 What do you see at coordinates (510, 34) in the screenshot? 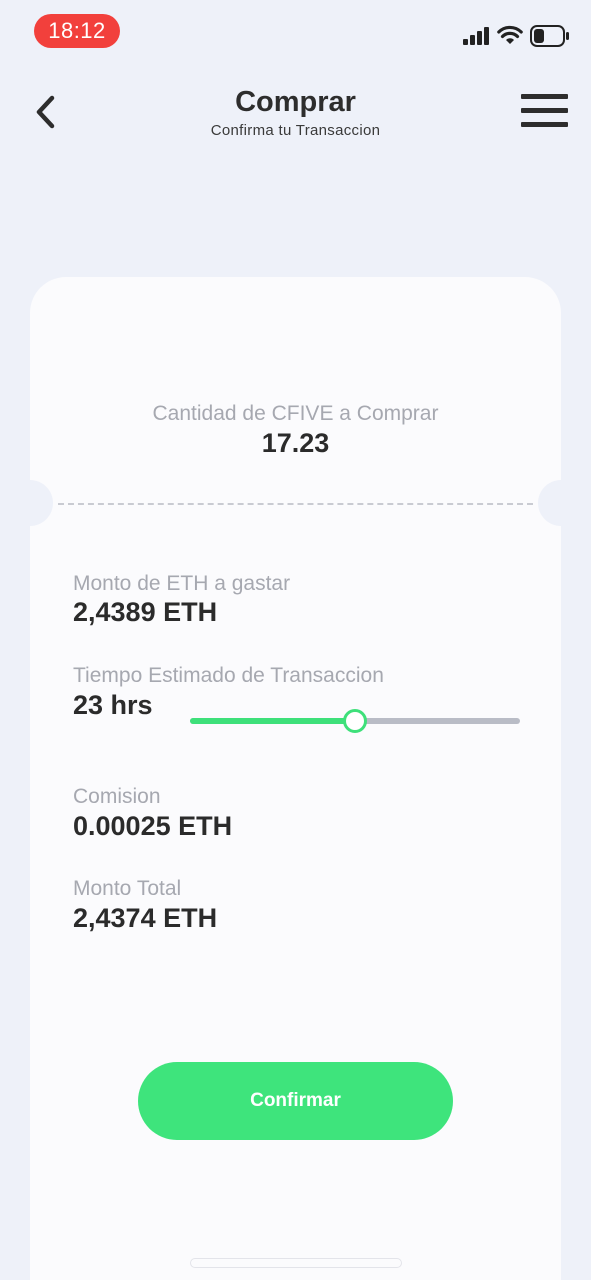
I see `wifi-icon` at bounding box center [510, 34].